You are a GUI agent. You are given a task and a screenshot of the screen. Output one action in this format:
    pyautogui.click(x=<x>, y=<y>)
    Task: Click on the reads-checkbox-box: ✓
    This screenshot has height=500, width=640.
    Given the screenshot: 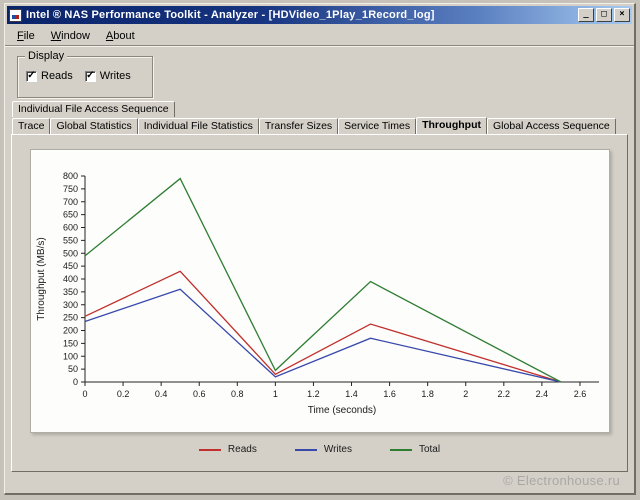 What is the action you would take?
    pyautogui.click(x=31, y=75)
    